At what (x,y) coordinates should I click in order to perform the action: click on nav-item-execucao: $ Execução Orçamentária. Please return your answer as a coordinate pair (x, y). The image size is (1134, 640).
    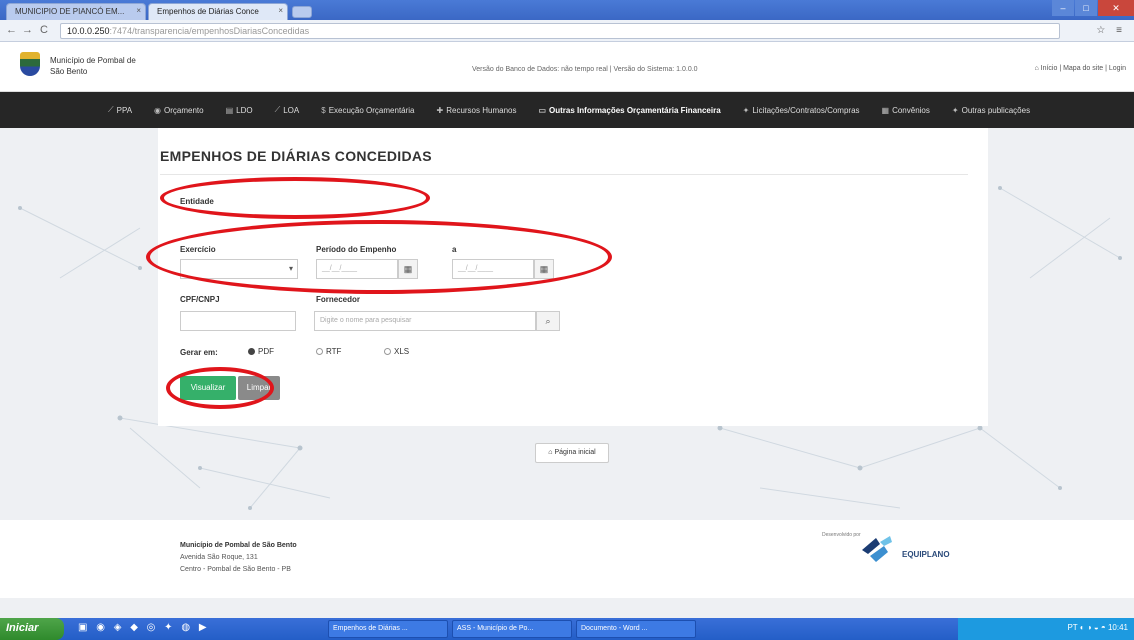
    Looking at the image, I should click on (367, 110).